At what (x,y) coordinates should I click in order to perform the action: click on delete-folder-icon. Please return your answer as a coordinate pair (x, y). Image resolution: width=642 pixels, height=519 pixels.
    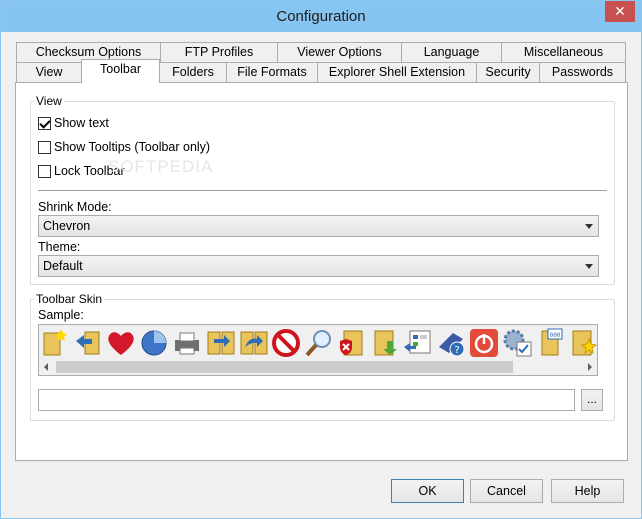
    Looking at the image, I should click on (351, 343).